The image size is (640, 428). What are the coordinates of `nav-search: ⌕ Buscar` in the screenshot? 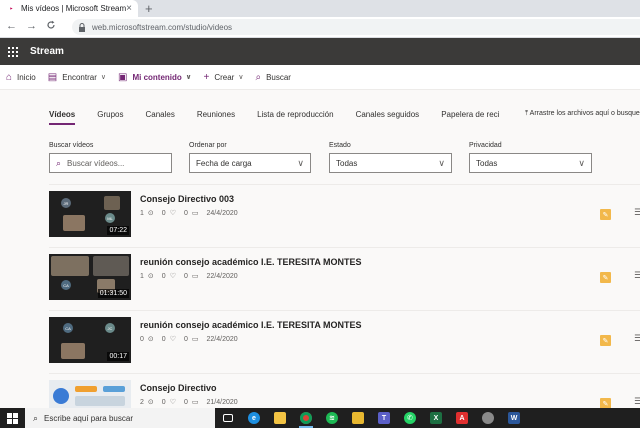 It's located at (273, 77).